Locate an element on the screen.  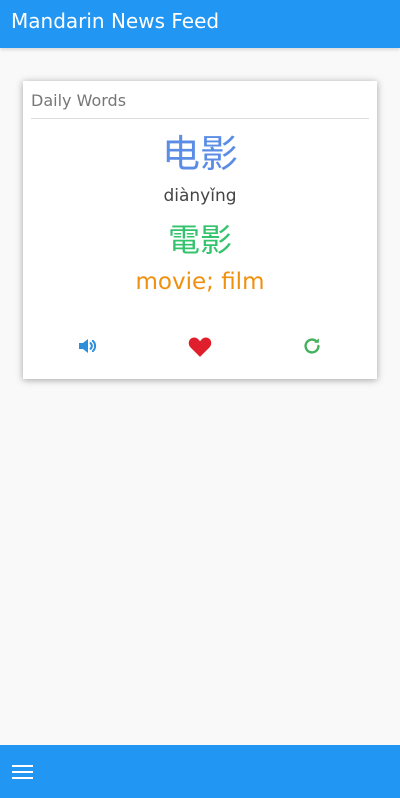
speaker-icon is located at coordinates (88, 348).